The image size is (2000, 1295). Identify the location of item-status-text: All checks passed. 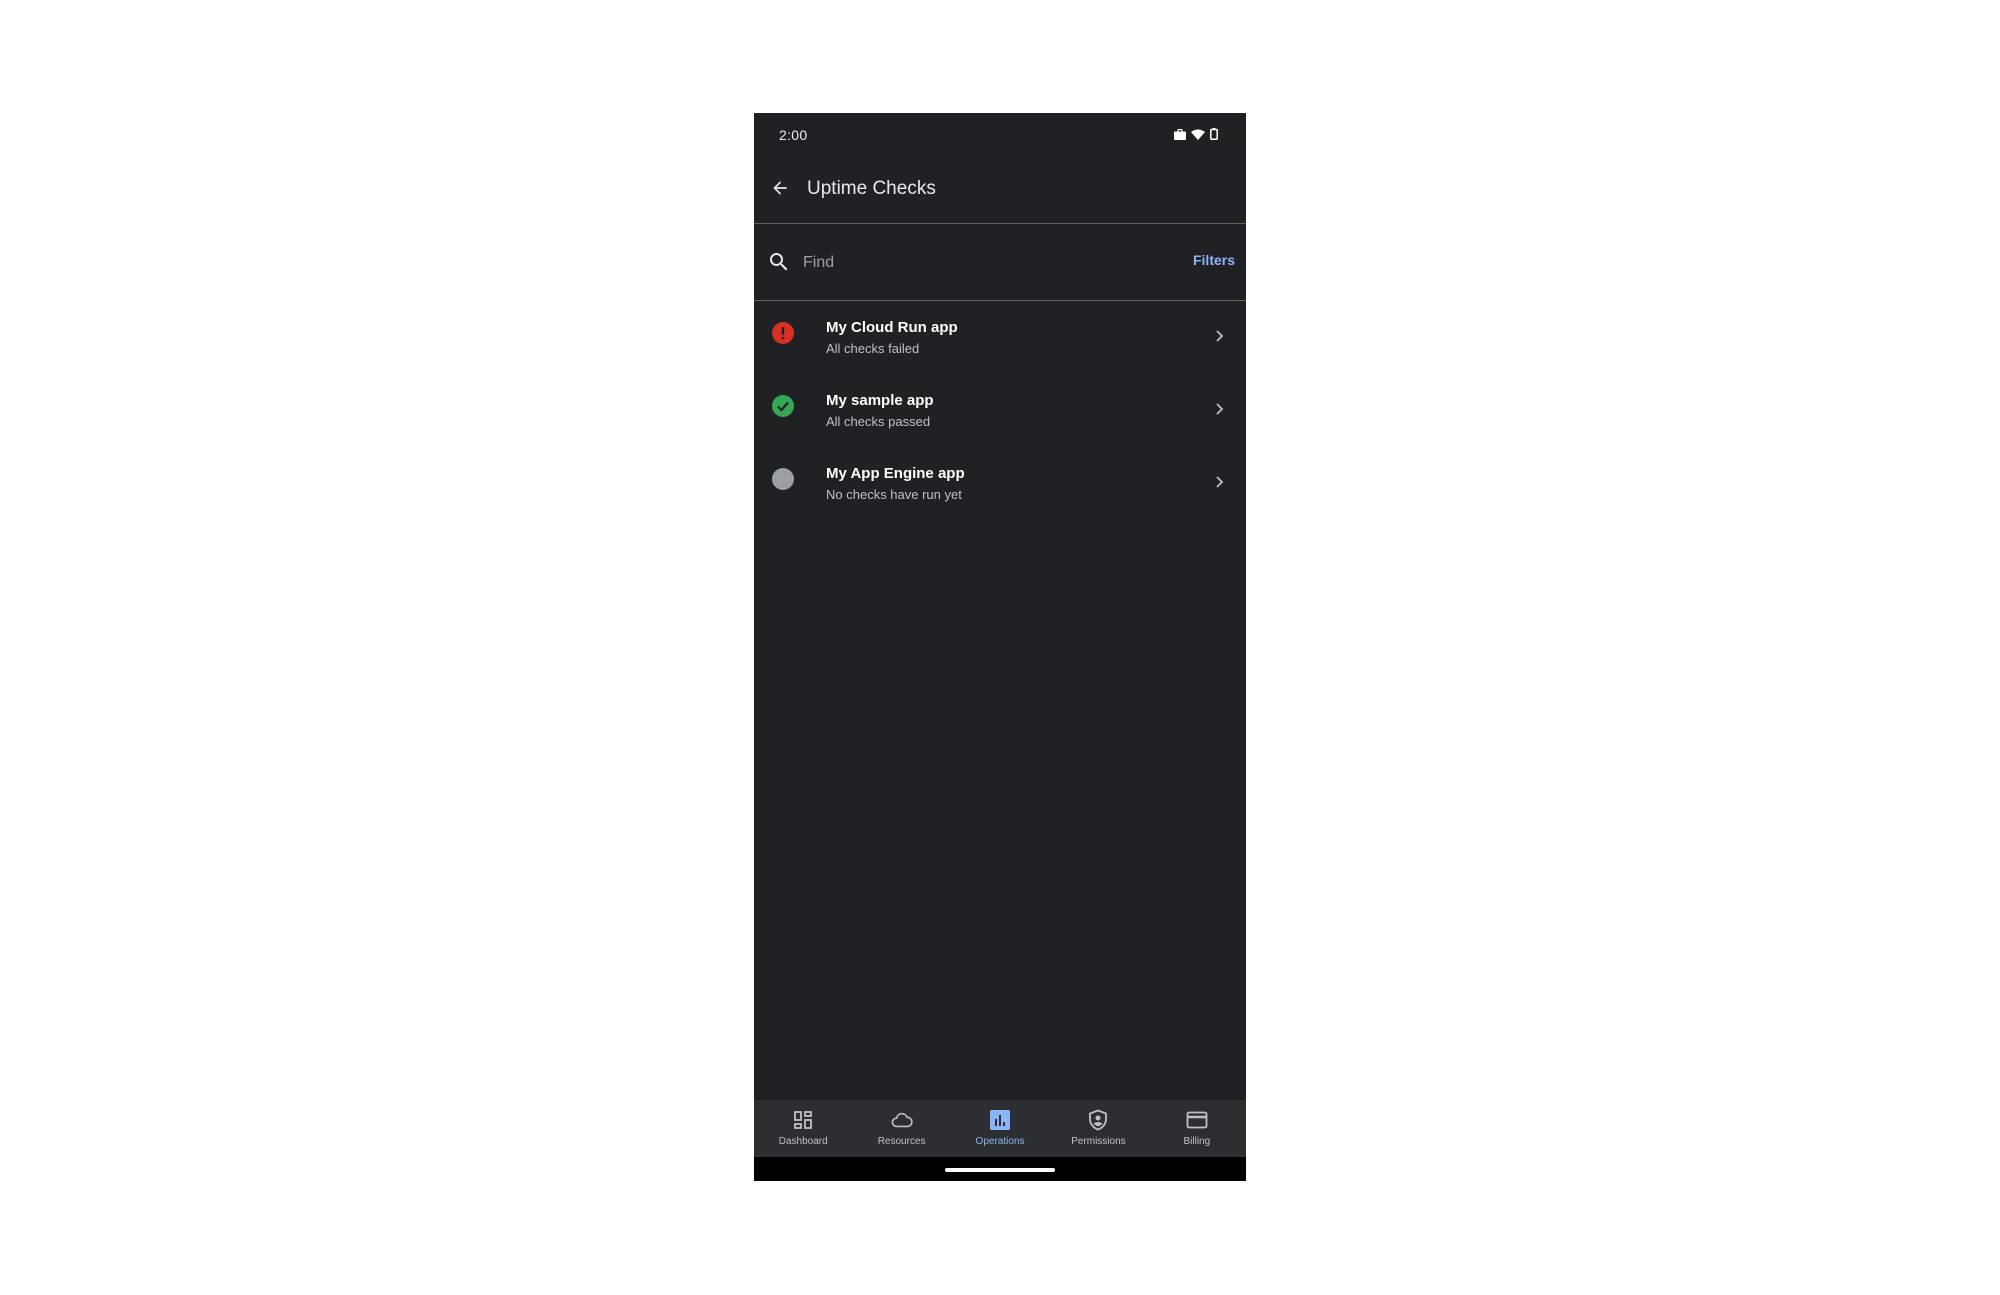
(878, 421).